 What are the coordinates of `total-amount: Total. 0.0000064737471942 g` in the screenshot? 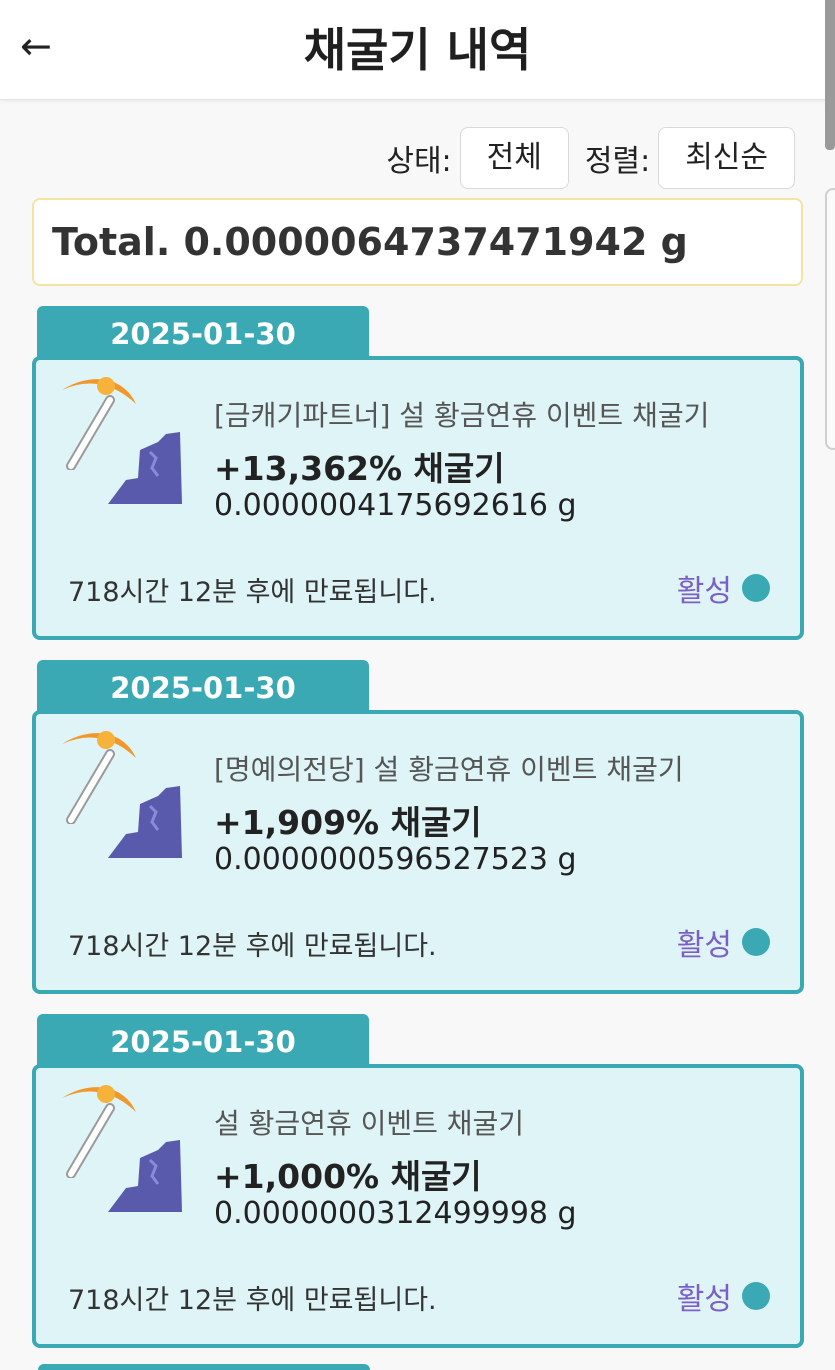 It's located at (417, 242).